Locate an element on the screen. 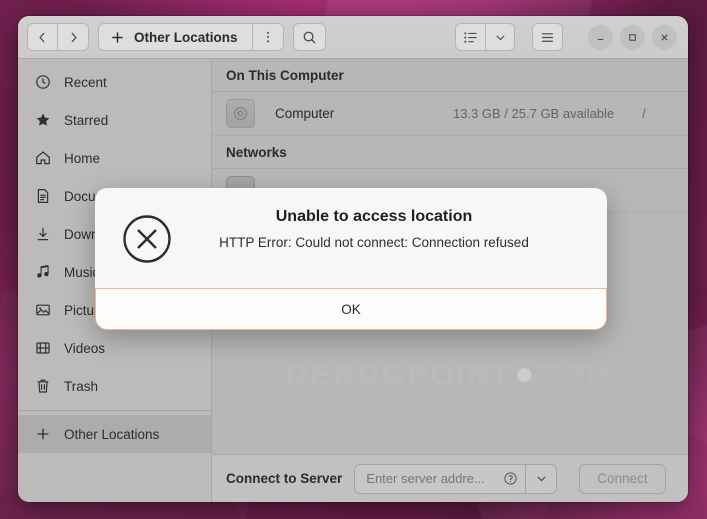 The width and height of the screenshot is (707, 519). path-bar: Other Locations is located at coordinates (191, 37).